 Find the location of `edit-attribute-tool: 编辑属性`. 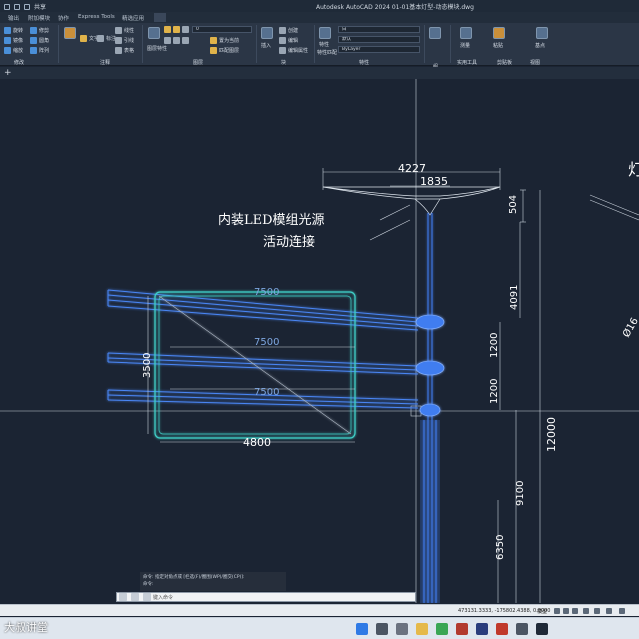

edit-attribute-tool: 编辑属性 is located at coordinates (293, 50).